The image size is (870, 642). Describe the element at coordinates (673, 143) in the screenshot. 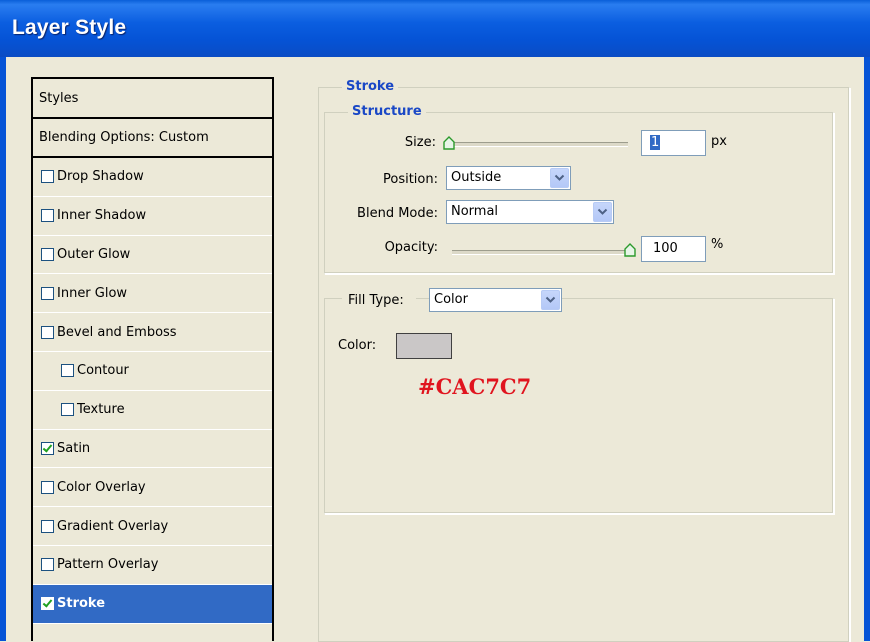

I see `size-input: 1` at that location.